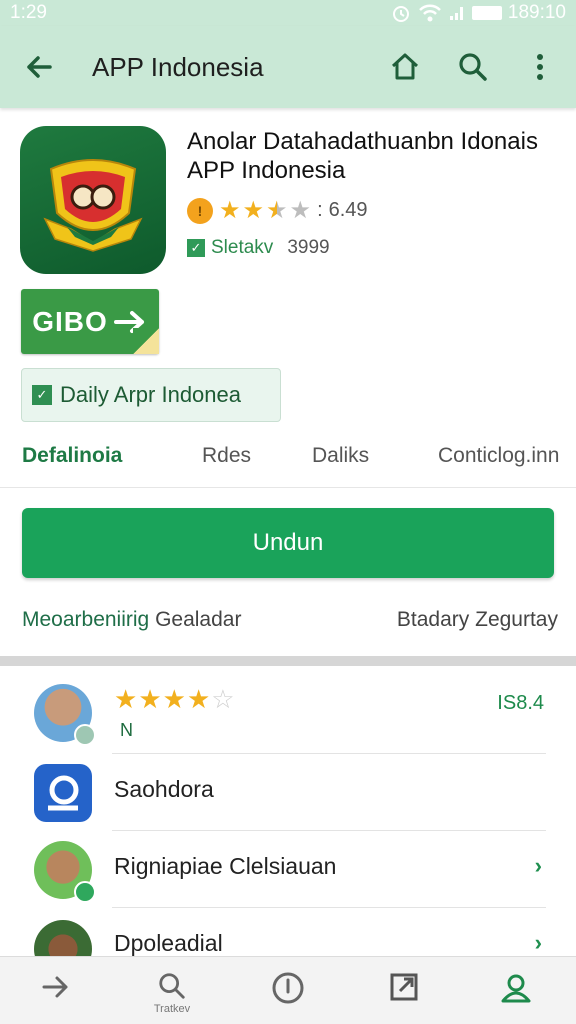  I want to click on info-right: Btadary Zegurtay, so click(477, 619).